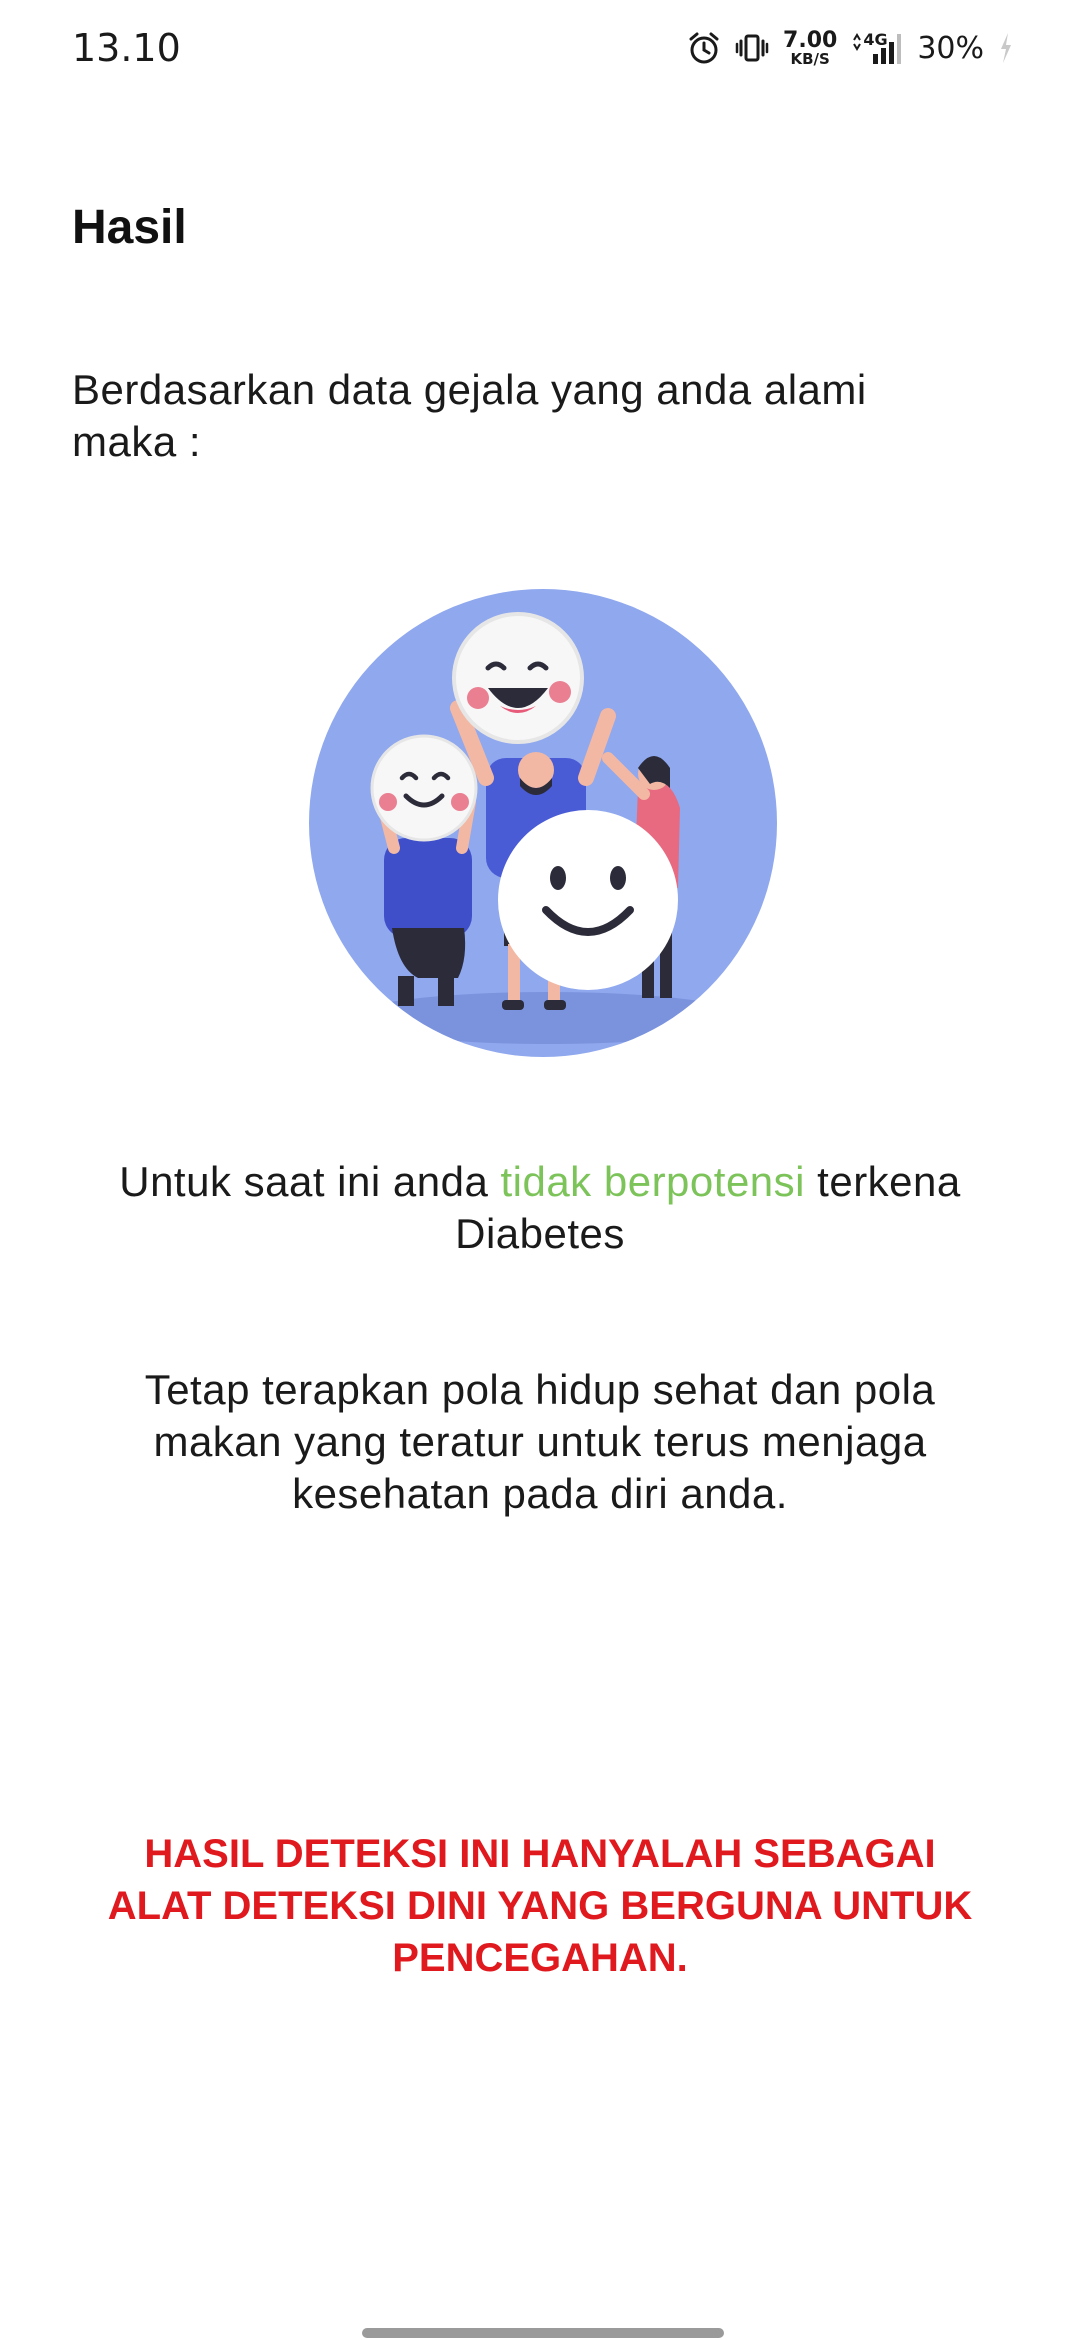 This screenshot has height=2340, width=1080. What do you see at coordinates (540, 48) in the screenshot?
I see `status-bar: 13.10 7.00 KB/S 4G 30%` at bounding box center [540, 48].